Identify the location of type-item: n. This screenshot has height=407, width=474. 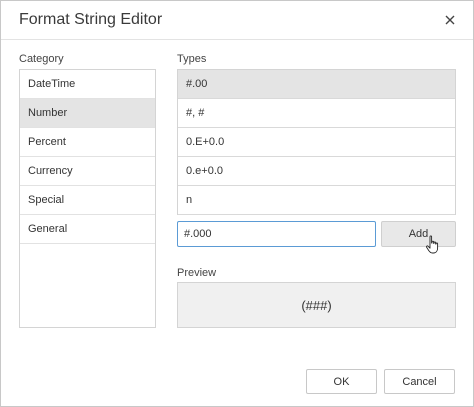
(316, 200).